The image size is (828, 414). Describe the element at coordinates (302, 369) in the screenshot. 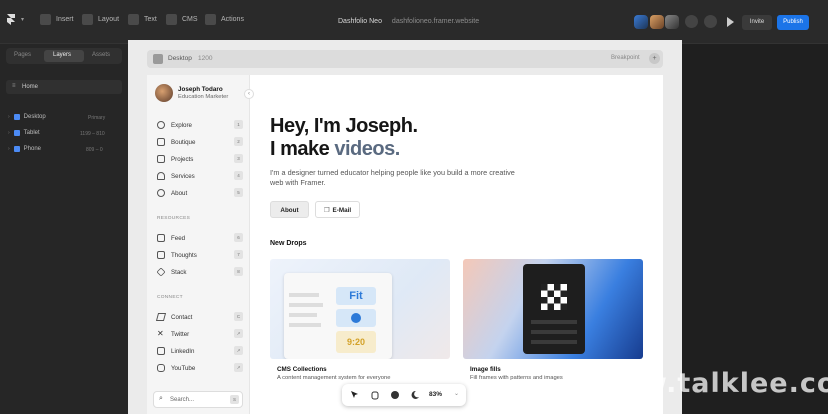

I see `card-title: CMS Collections` at that location.